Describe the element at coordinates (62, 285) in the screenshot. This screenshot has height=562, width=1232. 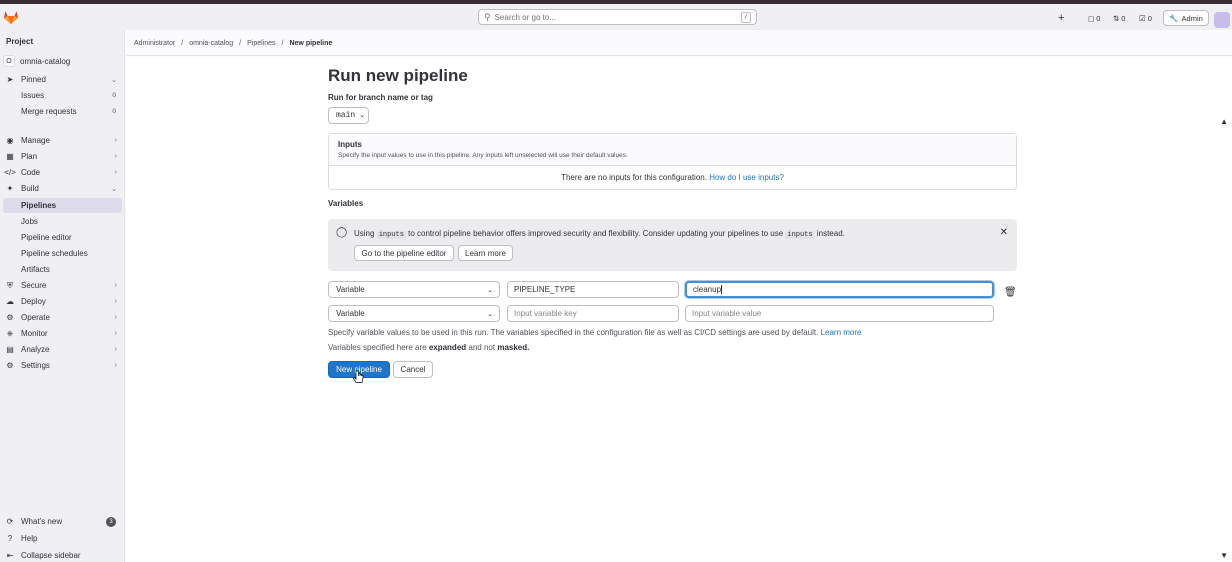
I see `sidebar-item-secure: ⛨ Secure ›` at that location.